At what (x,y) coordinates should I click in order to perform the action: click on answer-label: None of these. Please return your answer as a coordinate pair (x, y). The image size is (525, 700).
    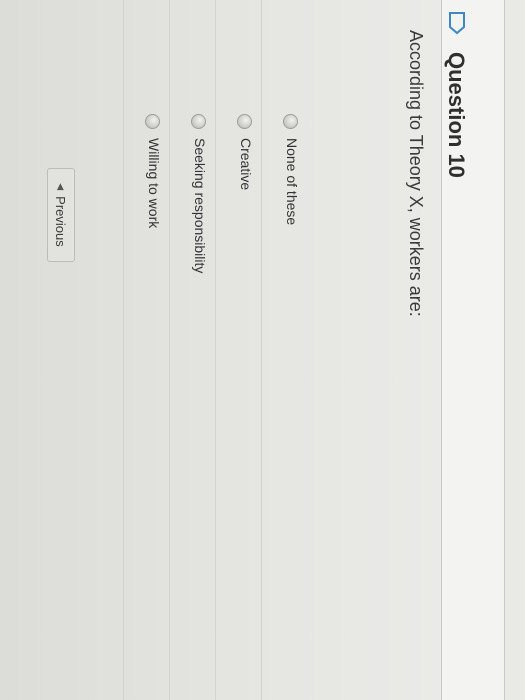
    Looking at the image, I should click on (292, 181).